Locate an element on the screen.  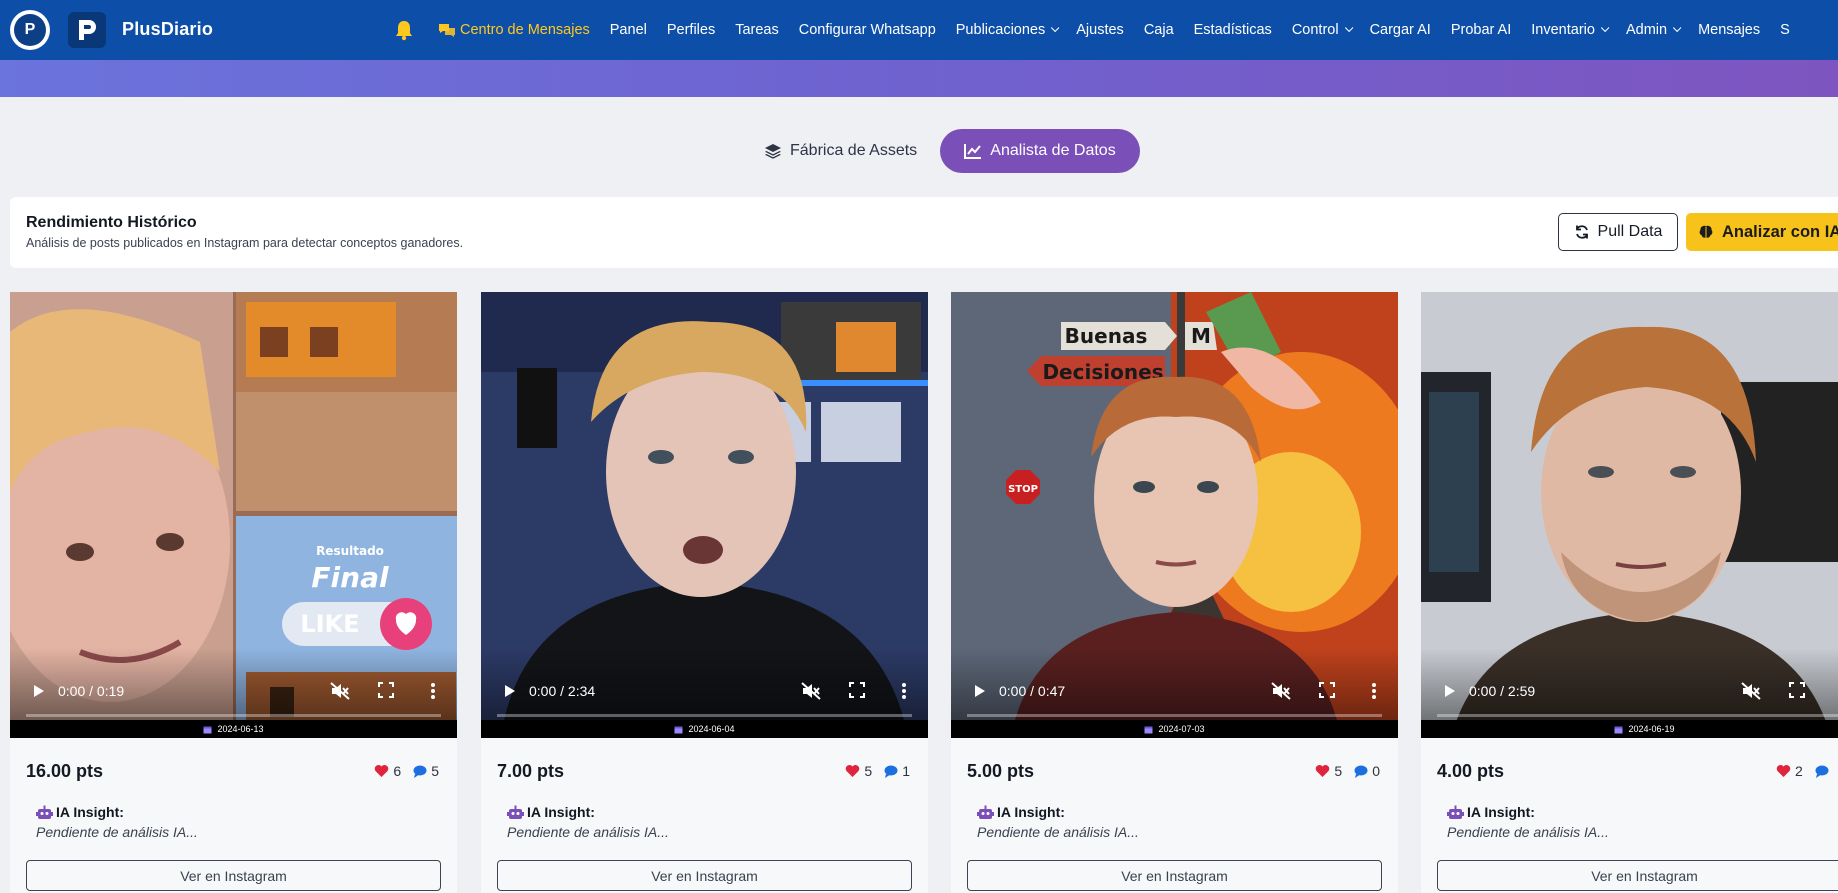
nav-item-admin: Admin is located at coordinates (1654, 30).